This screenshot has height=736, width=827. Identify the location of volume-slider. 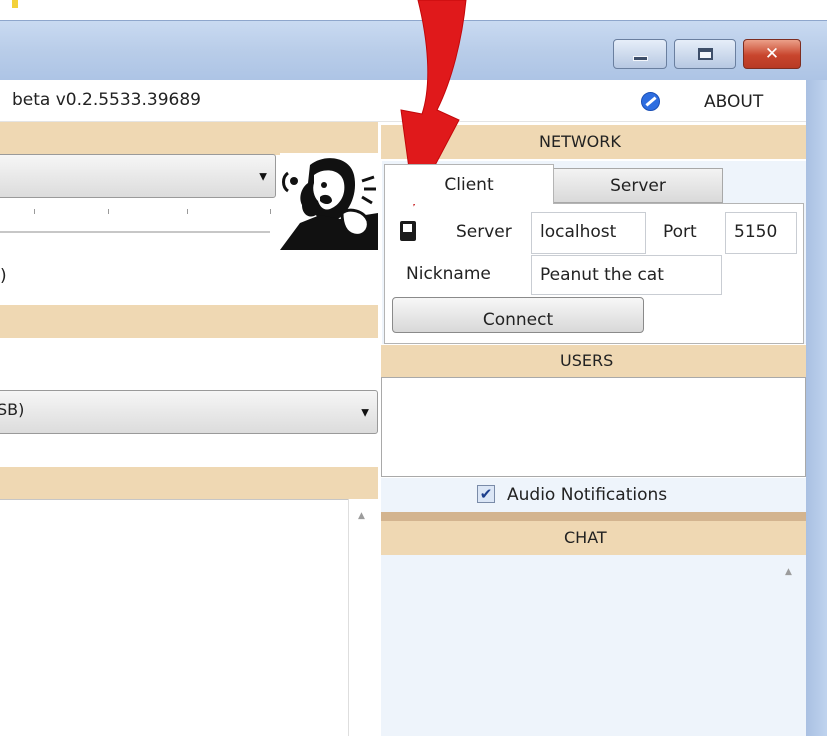
(136, 222).